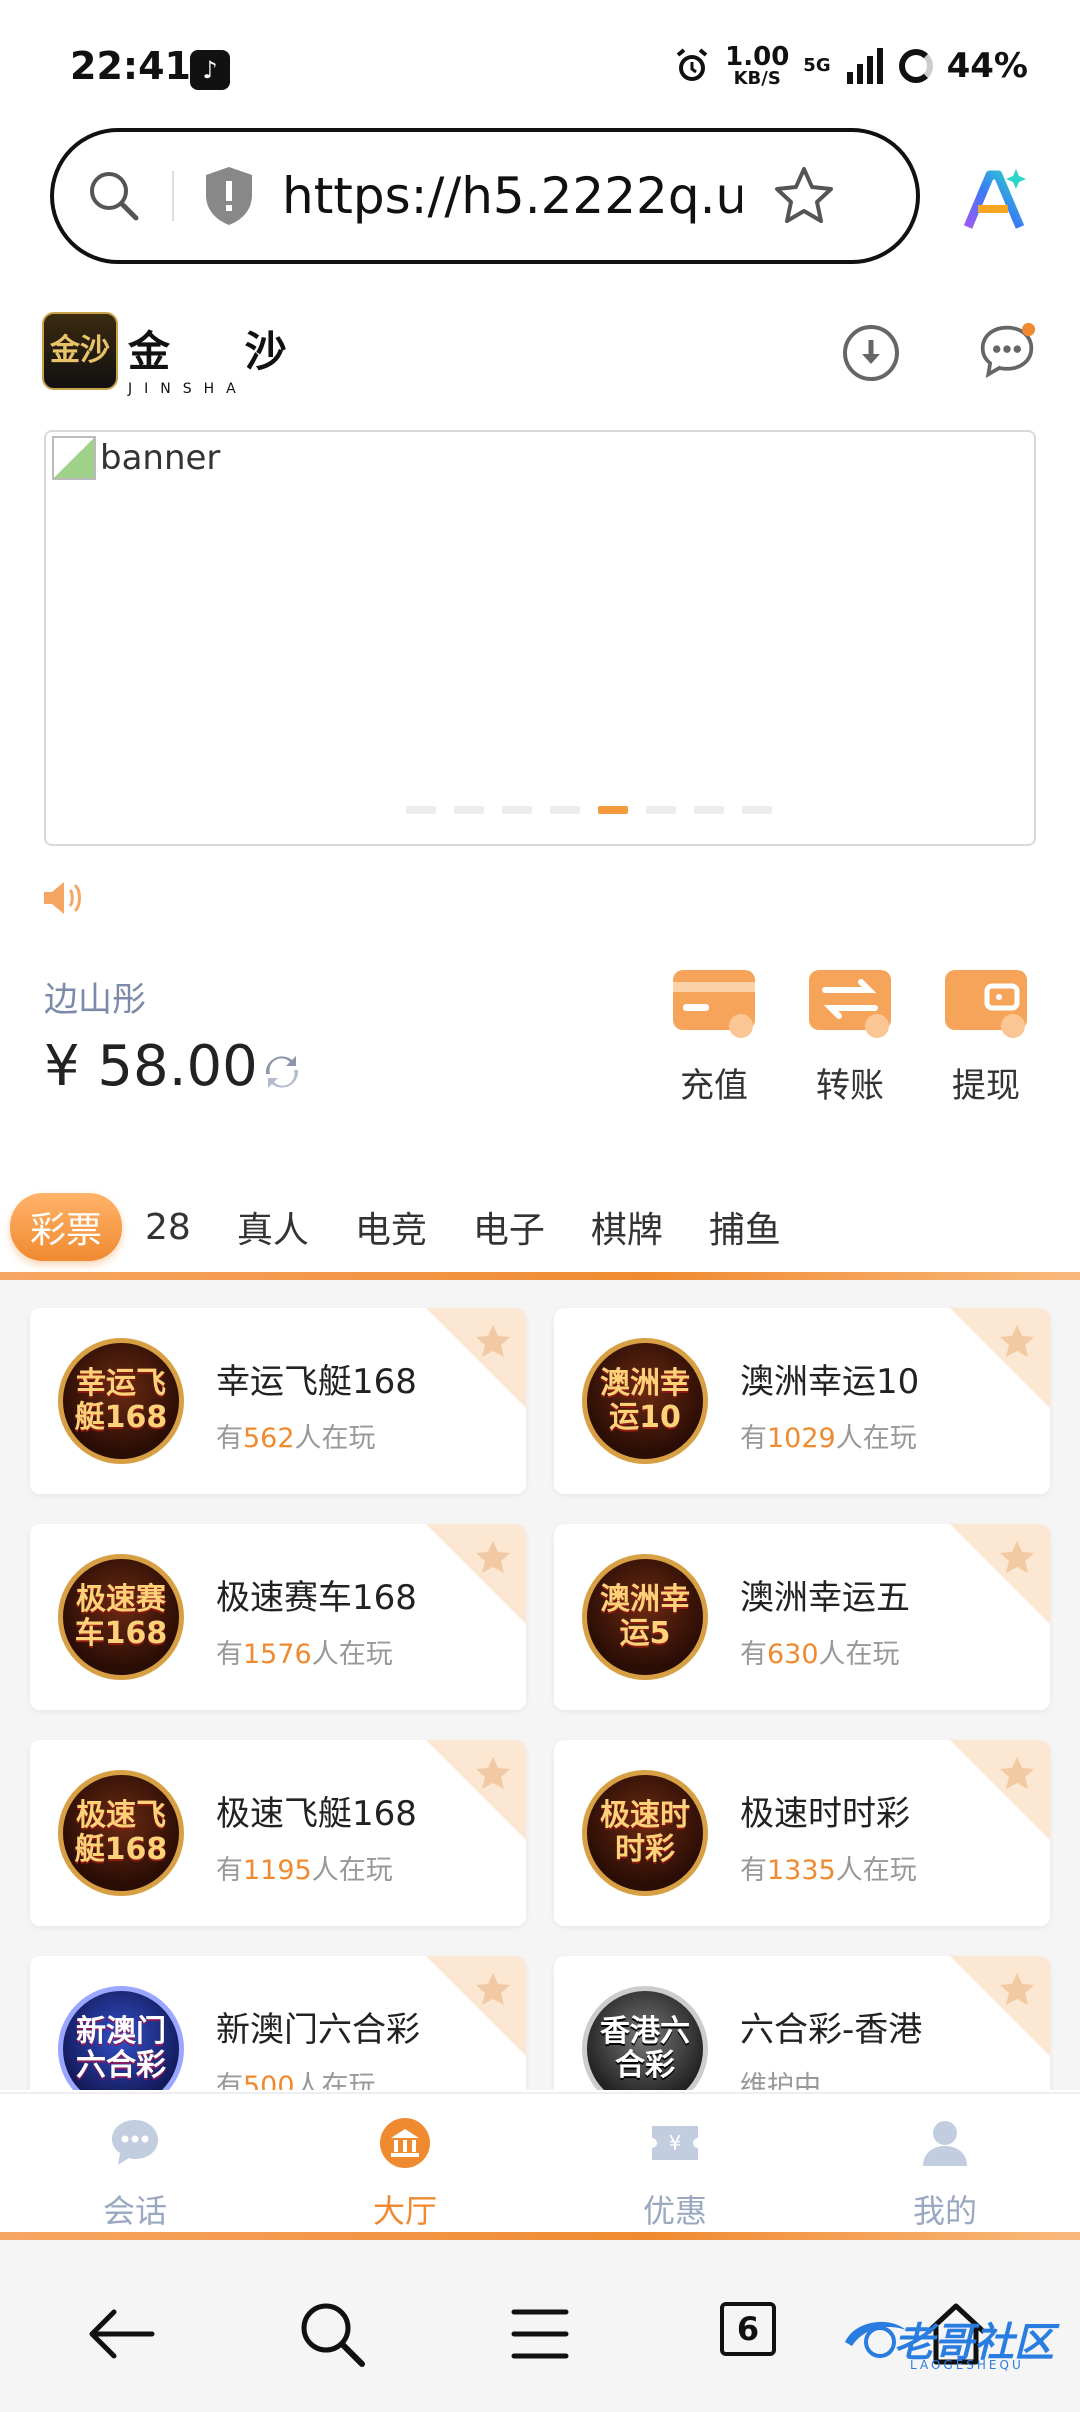 This screenshot has height=2412, width=1080. Describe the element at coordinates (540, 2334) in the screenshot. I see `menu-icon` at that location.